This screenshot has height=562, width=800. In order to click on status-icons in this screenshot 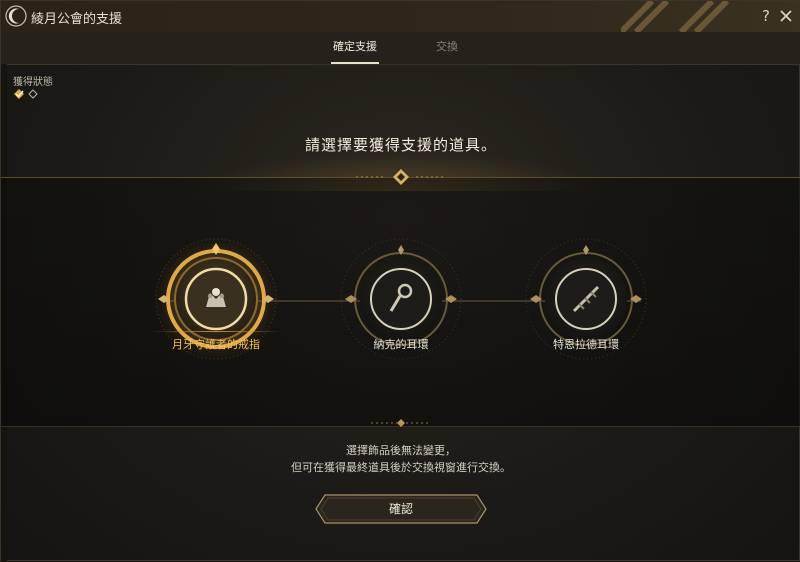, I will do `click(26, 94)`.